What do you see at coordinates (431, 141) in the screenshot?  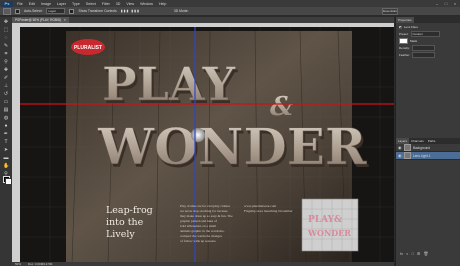 I see `tab-paths: Paths` at bounding box center [431, 141].